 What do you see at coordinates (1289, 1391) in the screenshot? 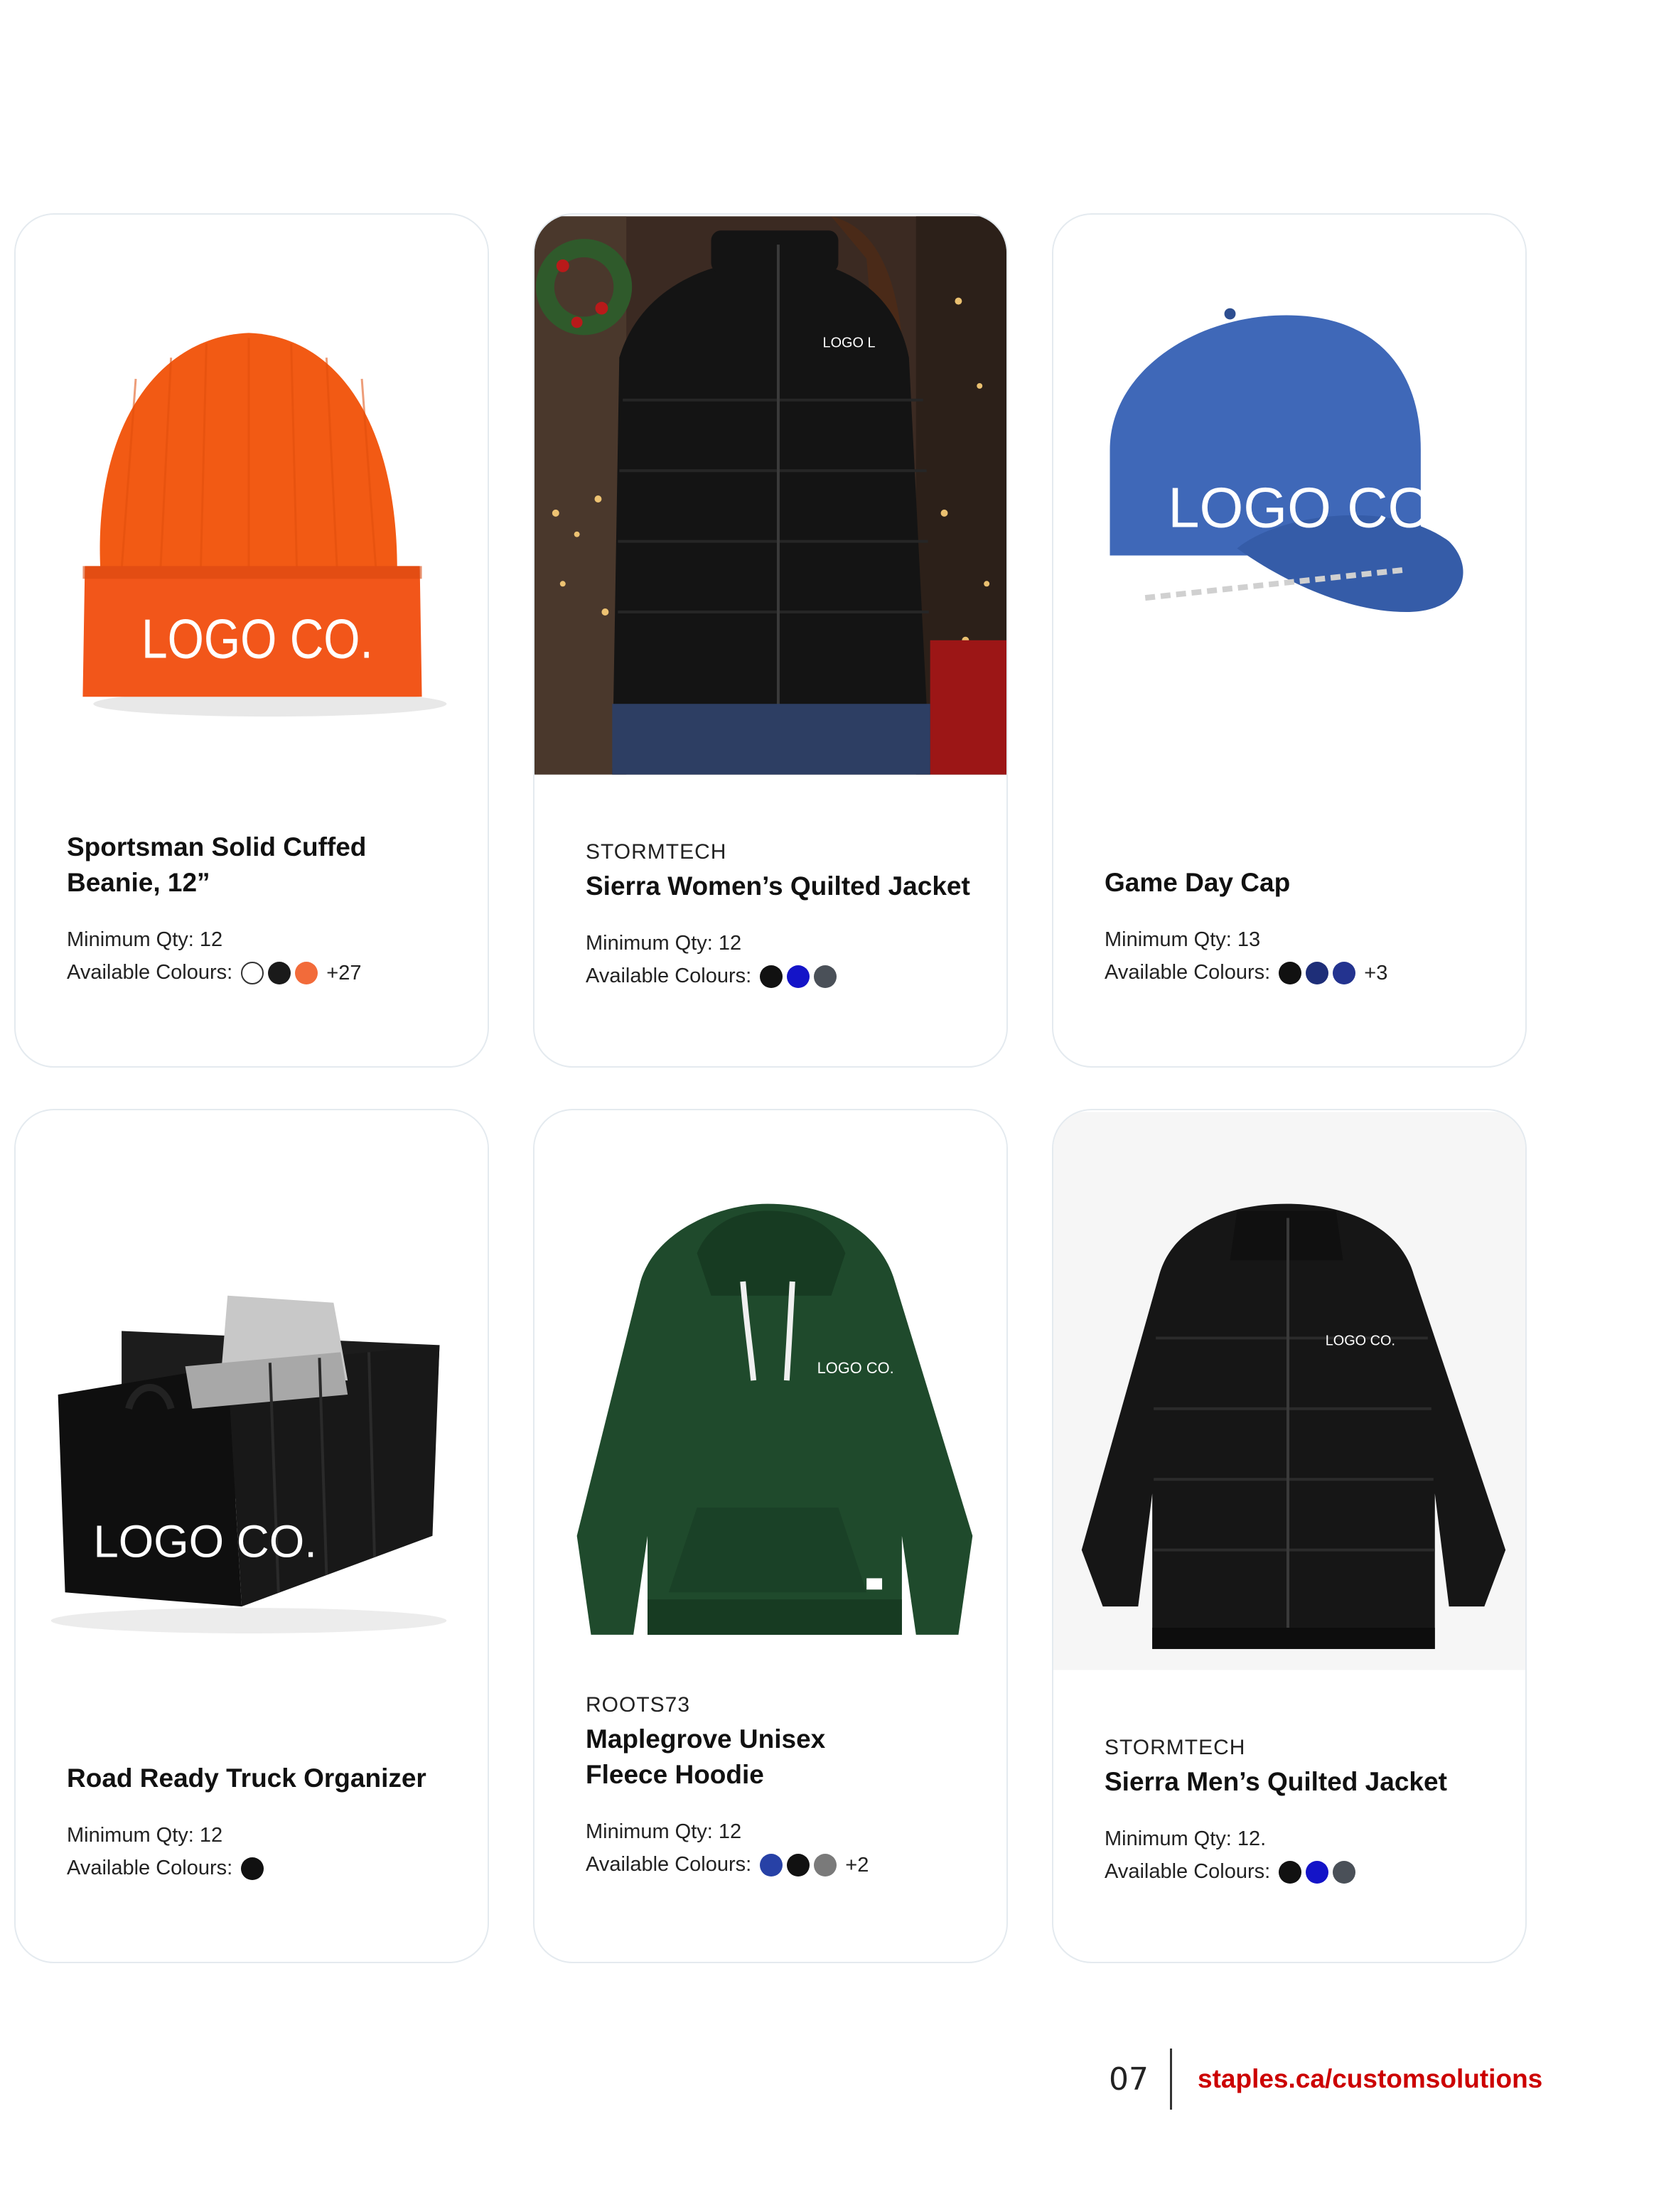
I see `mens-jacket-image: LOGO CO.` at bounding box center [1289, 1391].